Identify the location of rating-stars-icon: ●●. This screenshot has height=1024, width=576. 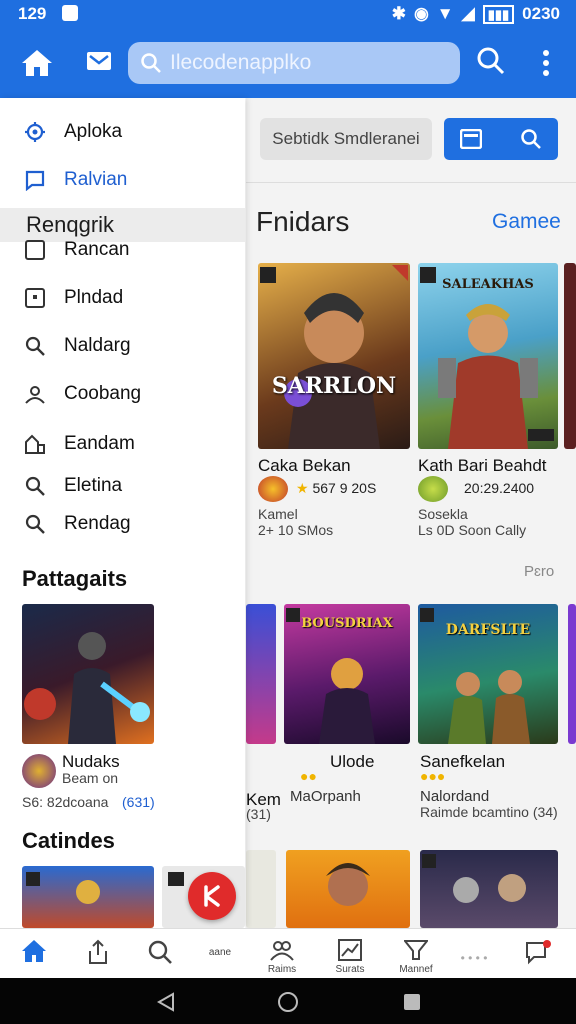
(308, 776).